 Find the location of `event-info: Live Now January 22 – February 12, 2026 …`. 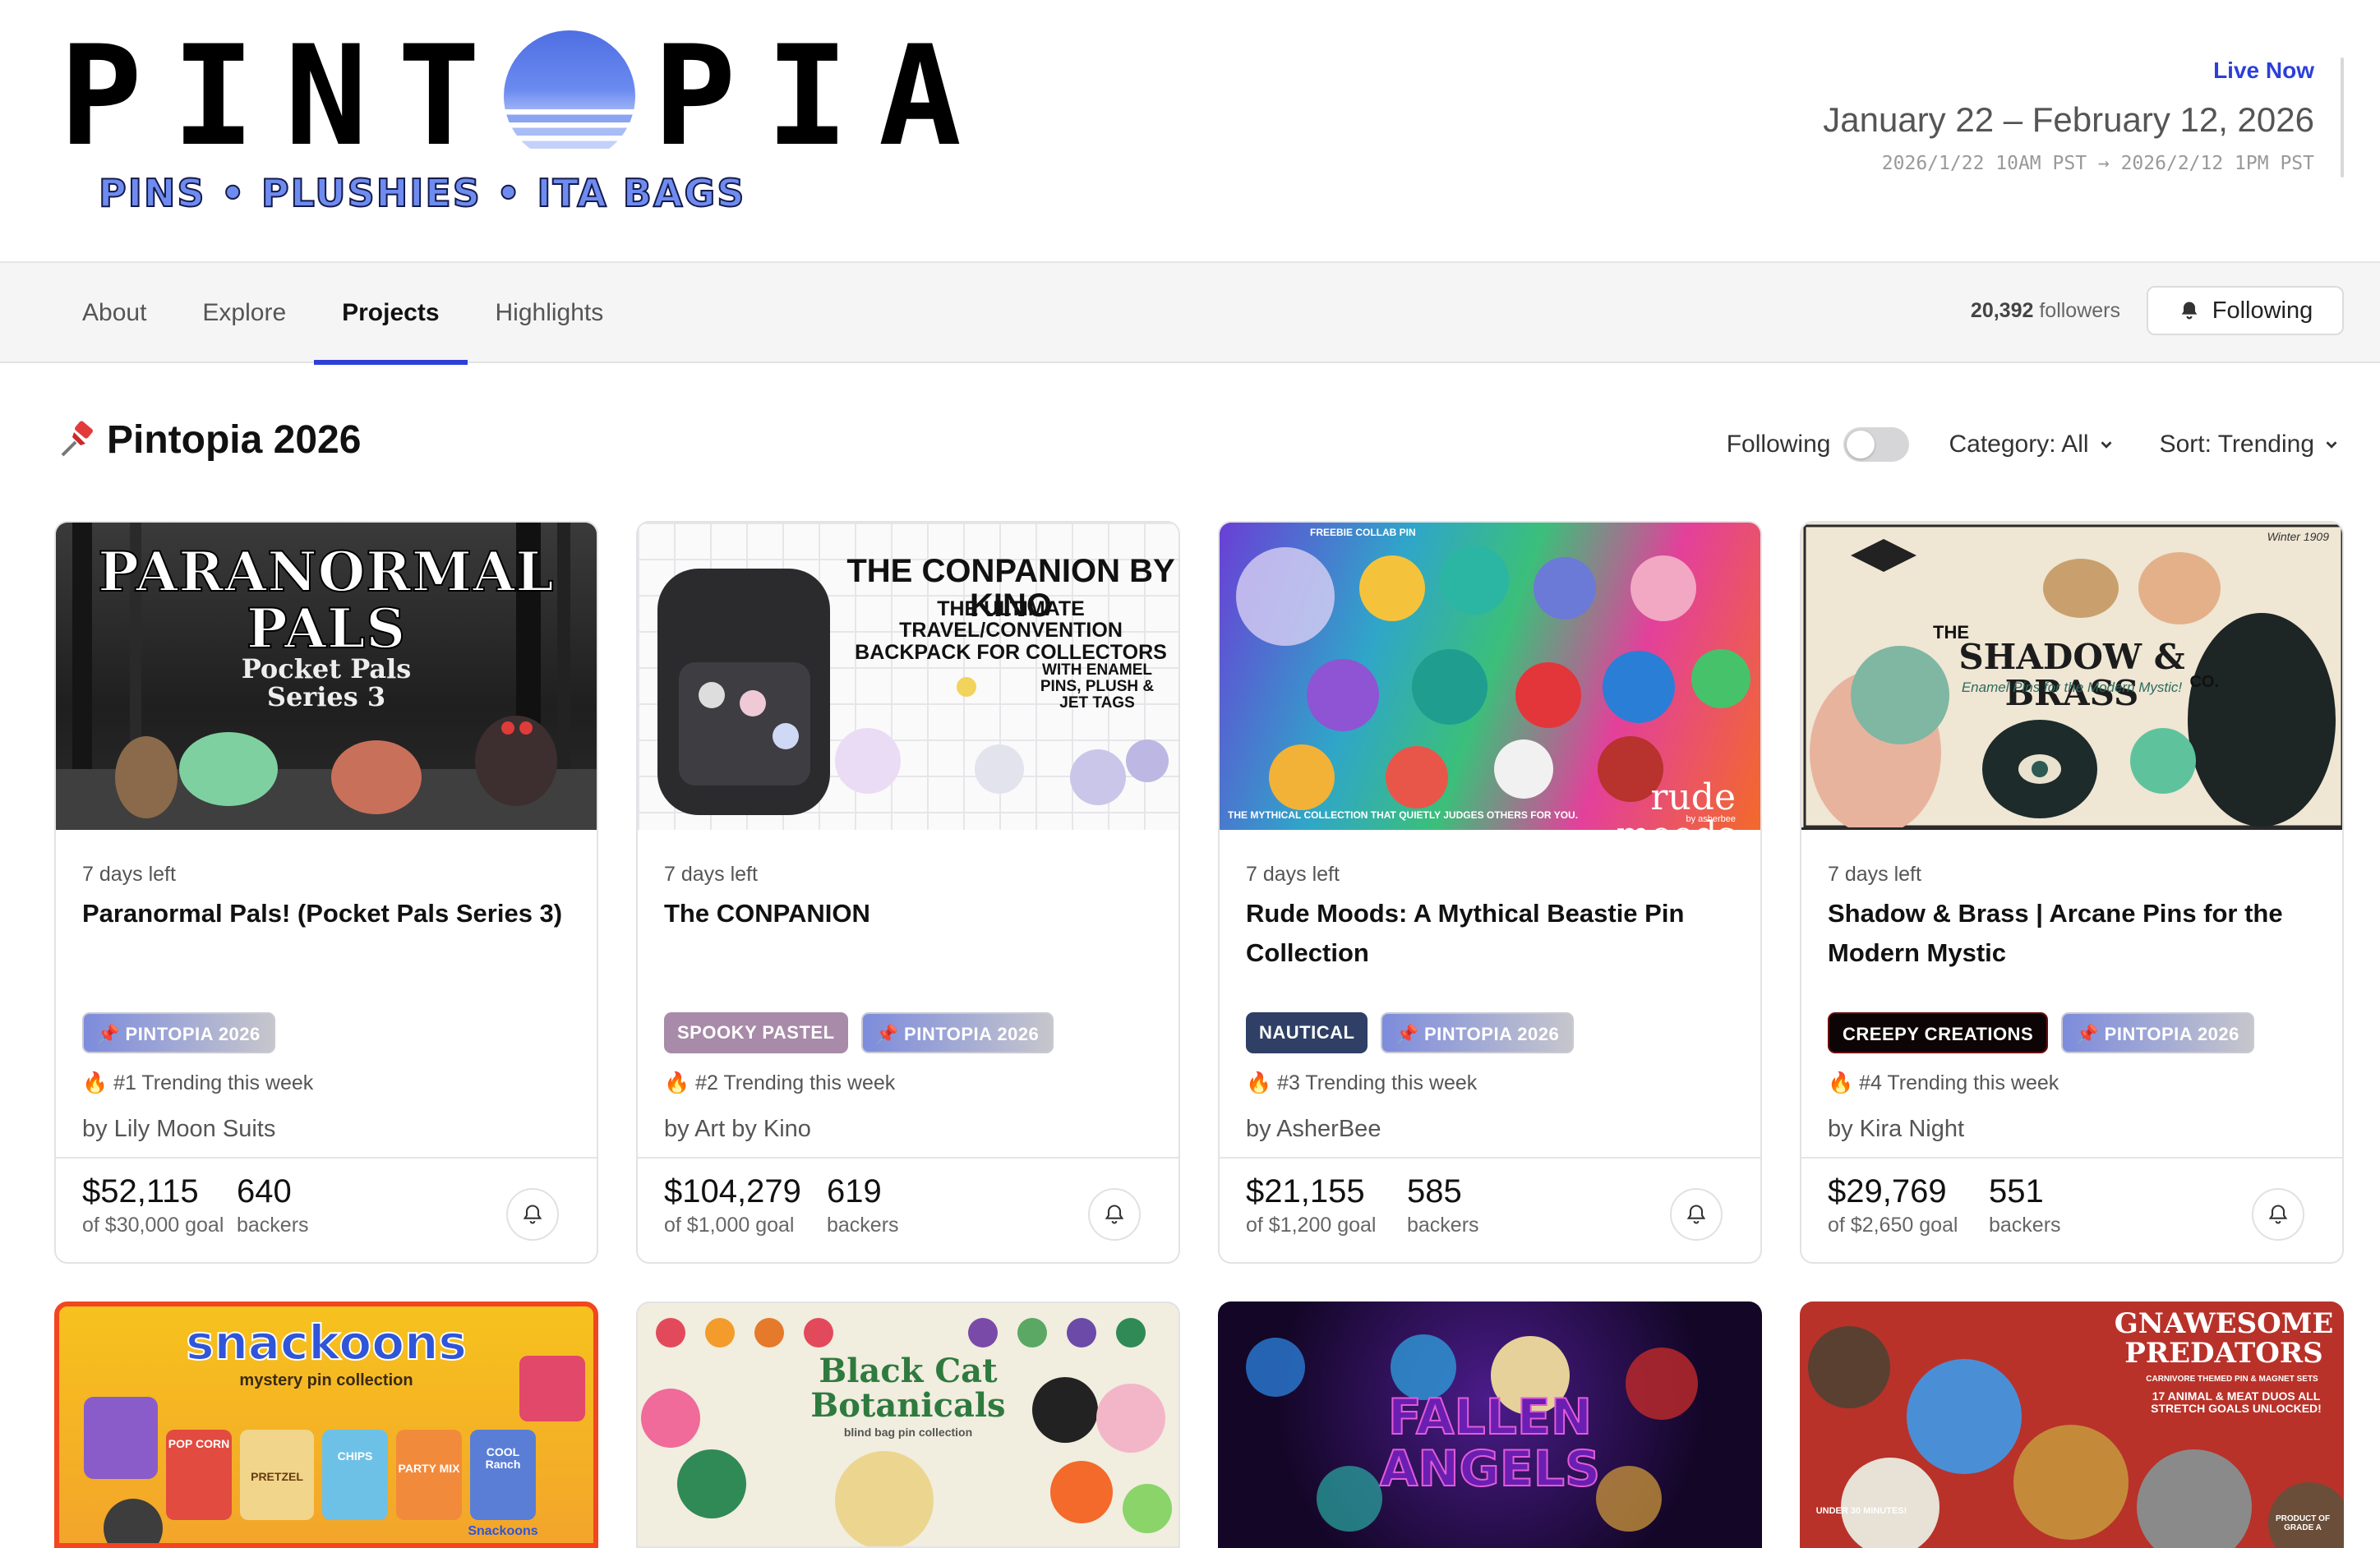

event-info: Live Now January 22 – February 12, 2026 … is located at coordinates (2068, 116).